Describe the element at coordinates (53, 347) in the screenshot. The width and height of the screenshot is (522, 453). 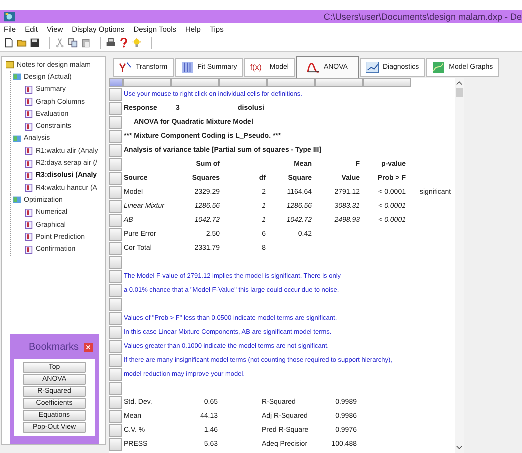
I see `bookmarks-title: Bookmarks` at that location.